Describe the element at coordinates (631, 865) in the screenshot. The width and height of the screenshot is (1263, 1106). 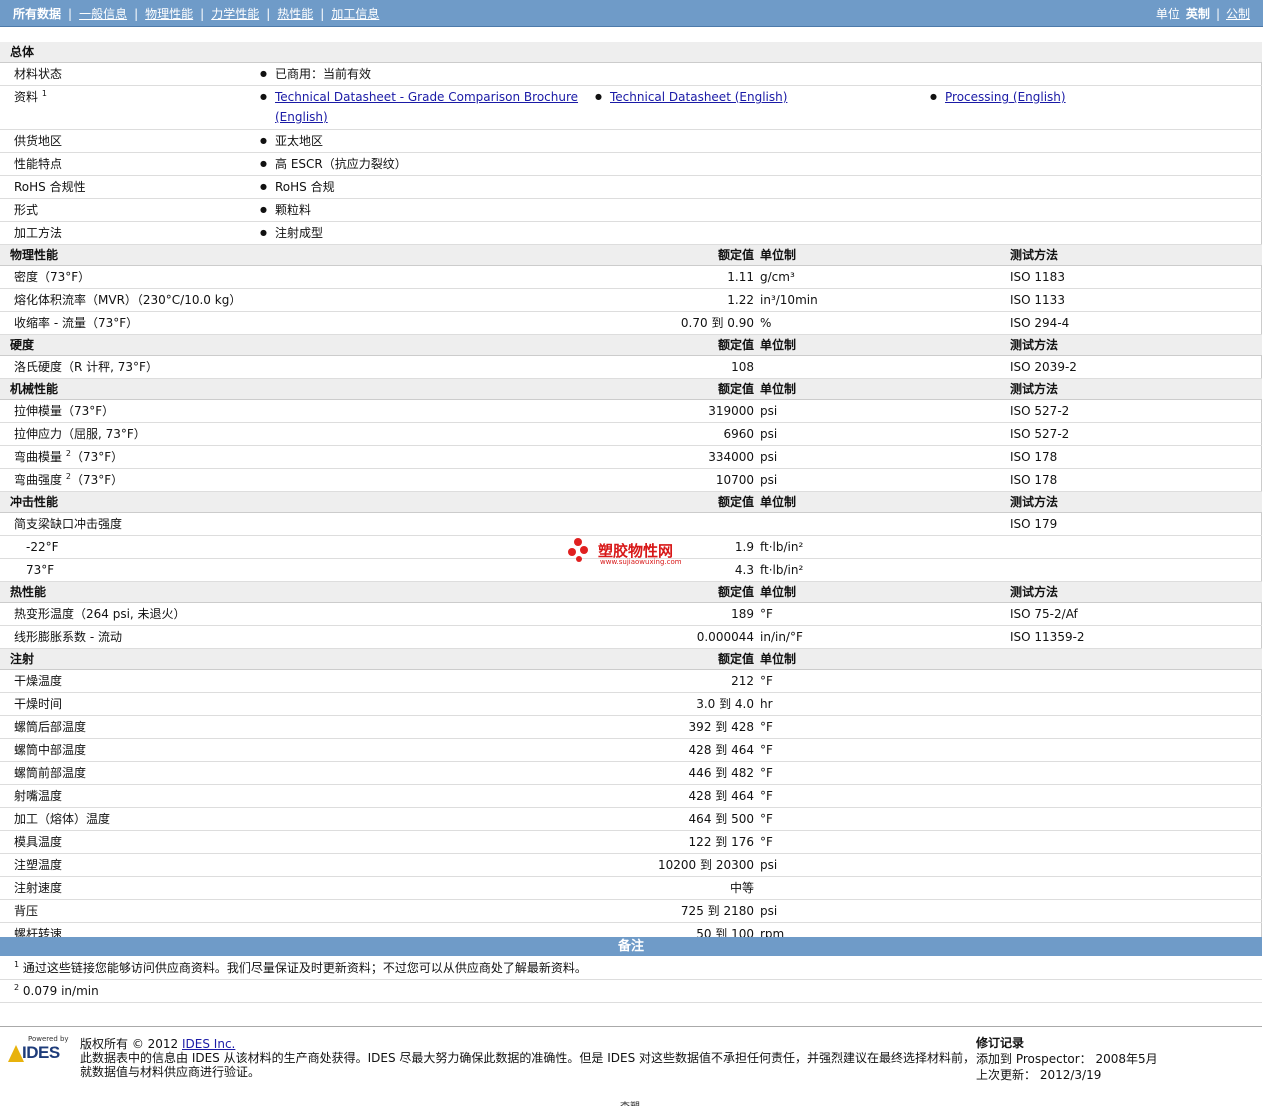
I see `data-row: 注塑温度 10200 到 20300 psi` at that location.